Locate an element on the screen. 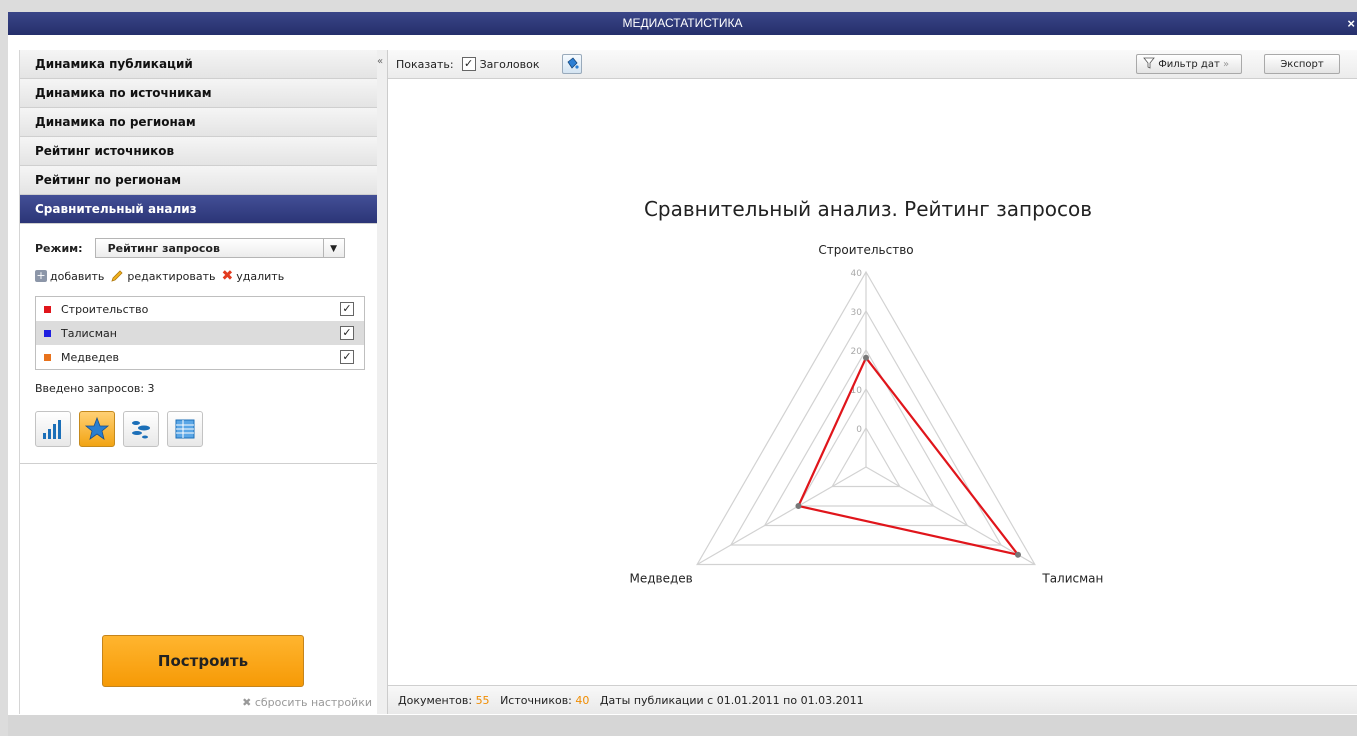 The height and width of the screenshot is (736, 1357). window-title: МЕДИАСТАТИСТИКА is located at coordinates (682, 23).